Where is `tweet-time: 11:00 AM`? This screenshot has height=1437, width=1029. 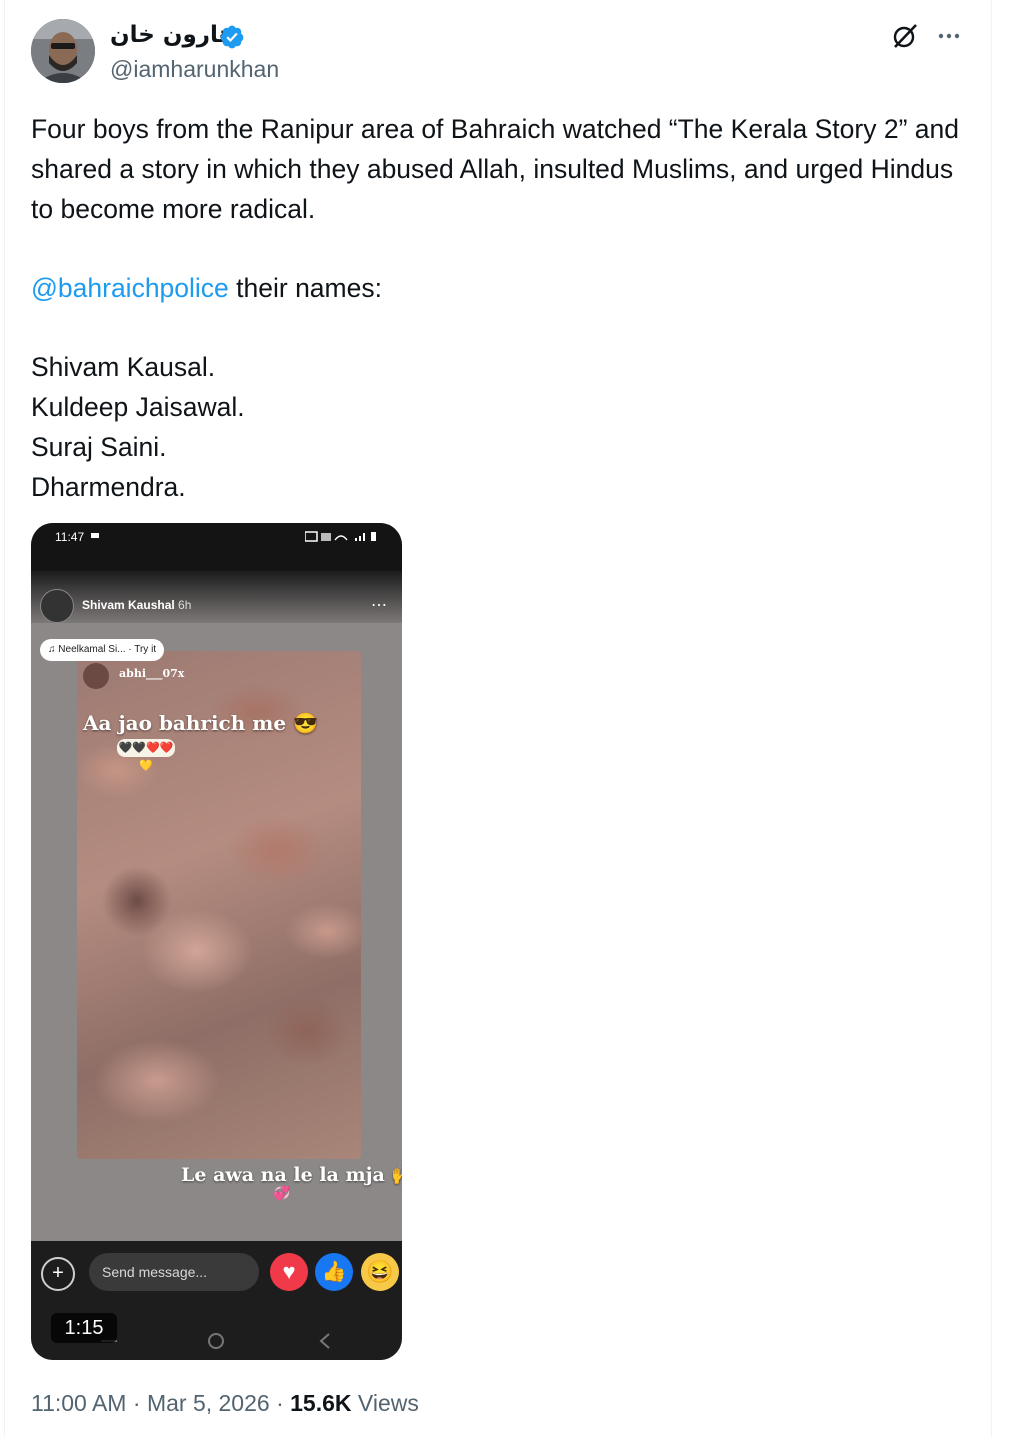
tweet-time: 11:00 AM is located at coordinates (78, 1403).